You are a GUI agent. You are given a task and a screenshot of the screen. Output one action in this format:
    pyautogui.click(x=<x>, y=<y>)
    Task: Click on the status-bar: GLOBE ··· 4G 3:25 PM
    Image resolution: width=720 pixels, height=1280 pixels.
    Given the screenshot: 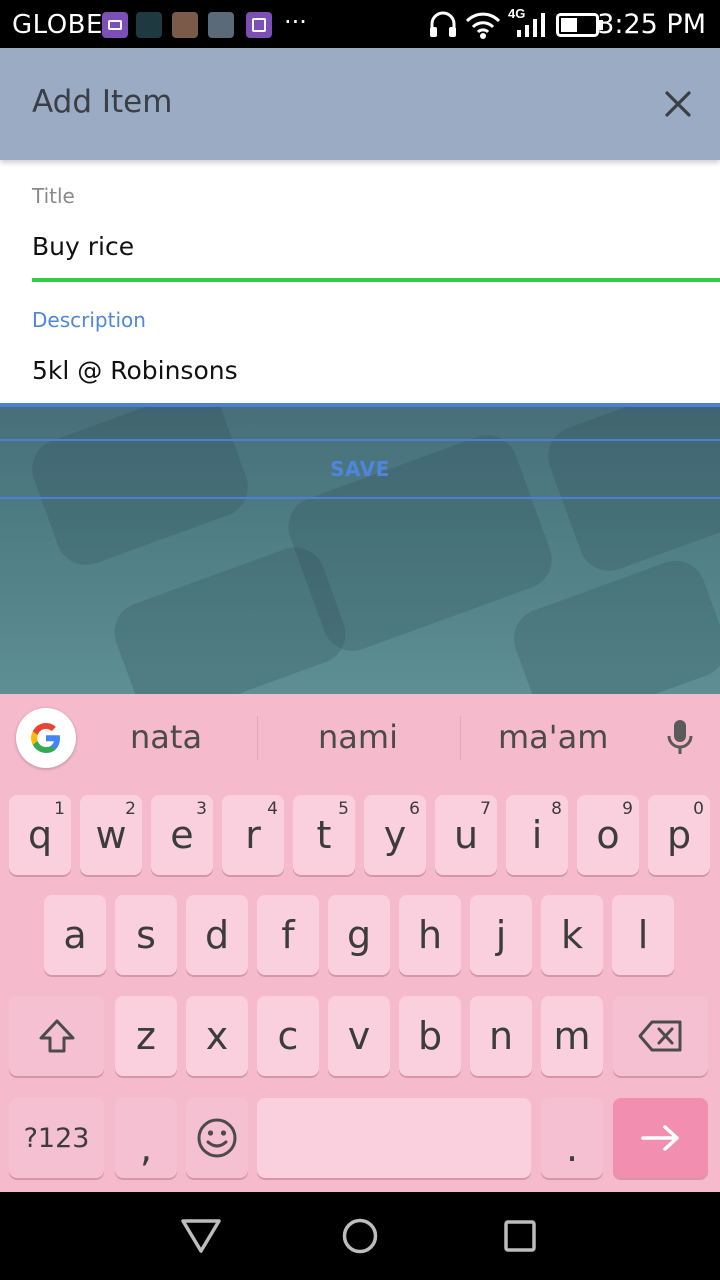 What is the action you would take?
    pyautogui.click(x=360, y=24)
    